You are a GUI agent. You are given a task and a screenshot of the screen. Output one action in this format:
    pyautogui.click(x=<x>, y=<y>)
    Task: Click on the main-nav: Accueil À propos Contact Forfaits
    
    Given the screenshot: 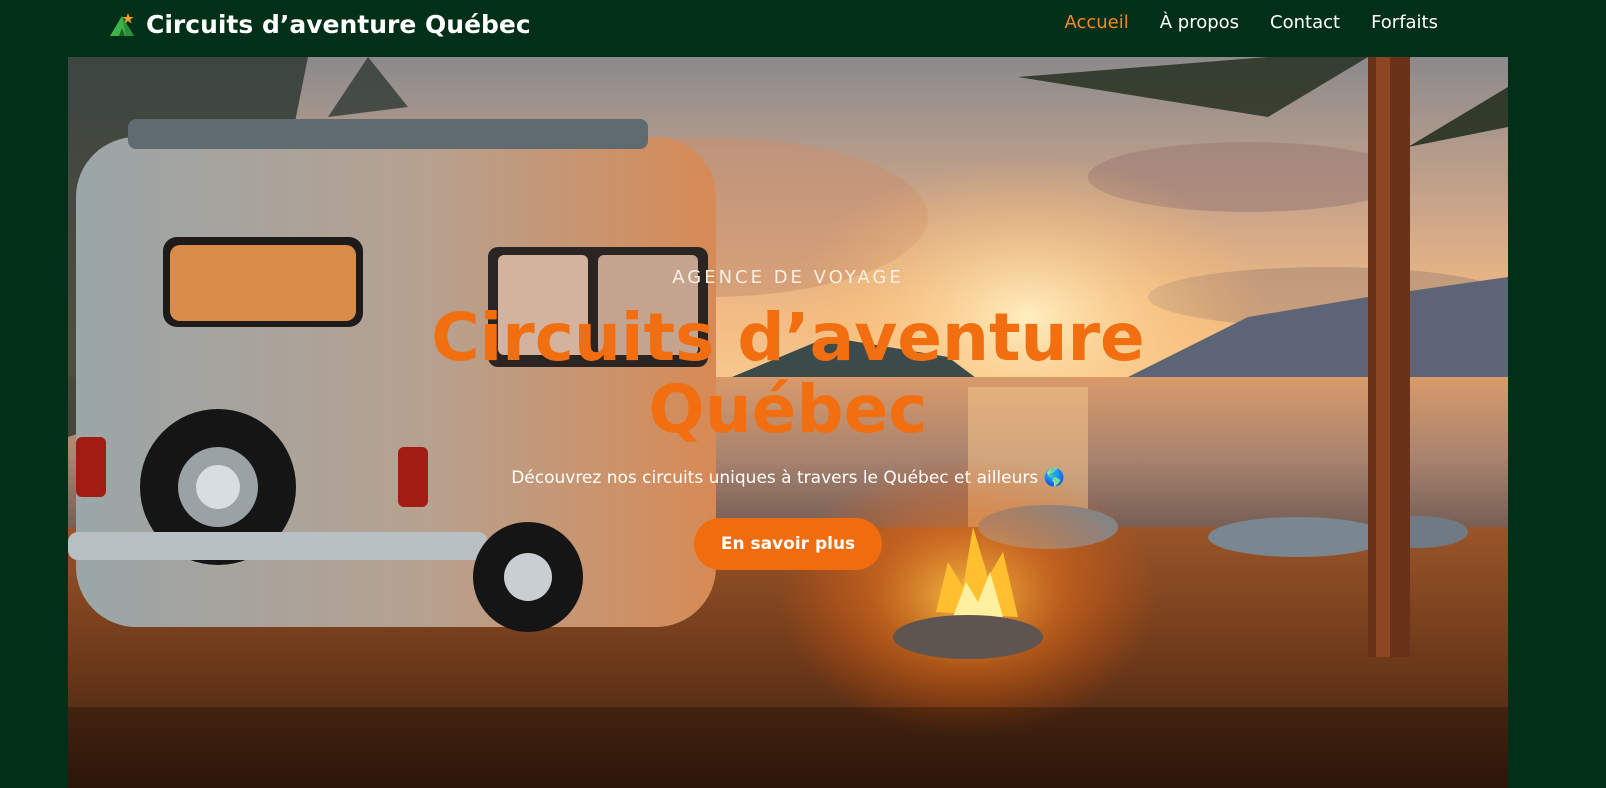 What is the action you would take?
    pyautogui.click(x=1251, y=22)
    